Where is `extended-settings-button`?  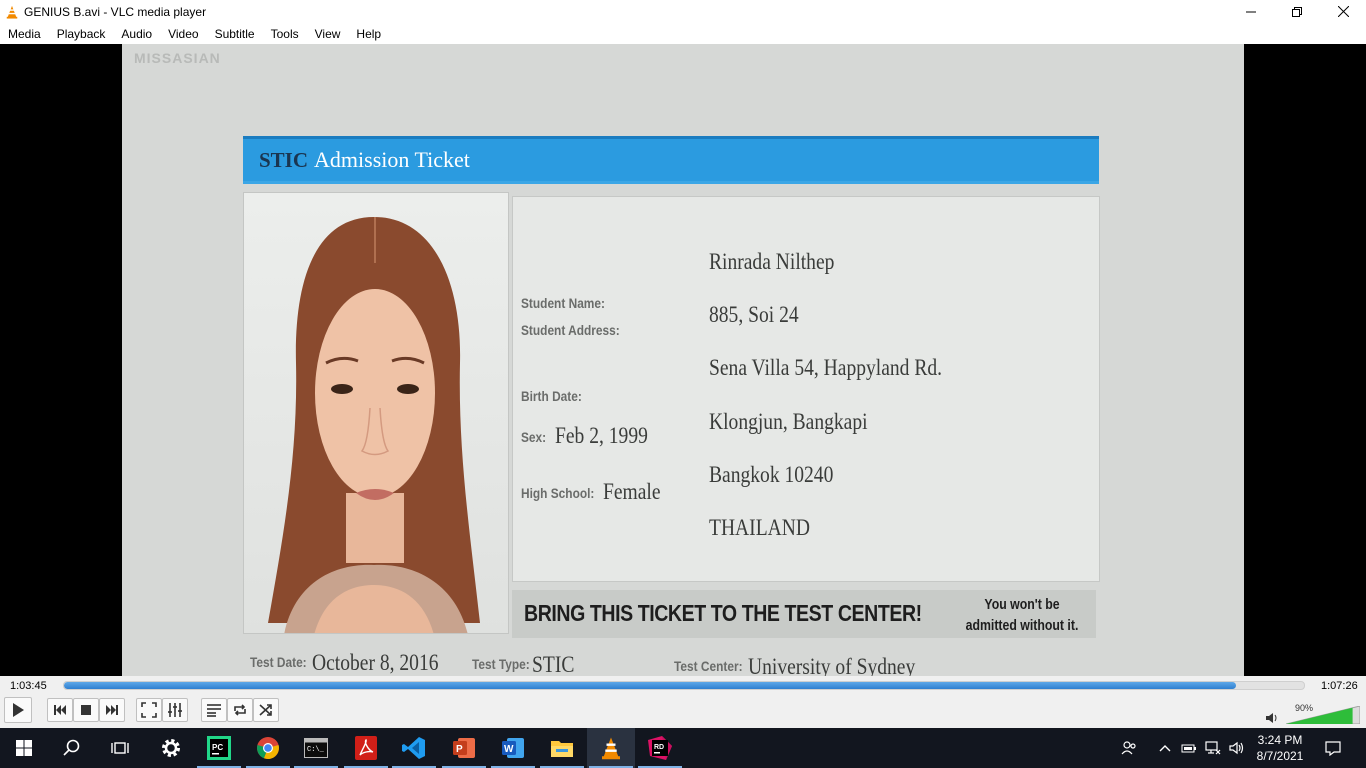 extended-settings-button is located at coordinates (175, 710).